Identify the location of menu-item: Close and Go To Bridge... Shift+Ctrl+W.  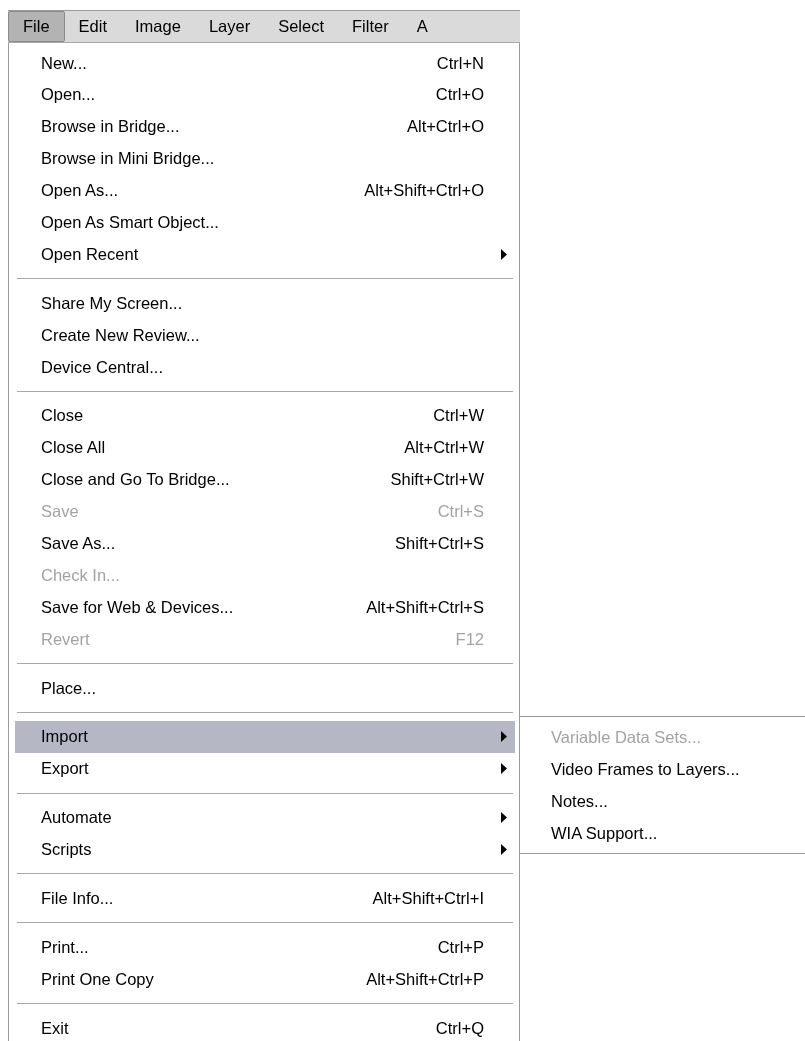
(265, 479).